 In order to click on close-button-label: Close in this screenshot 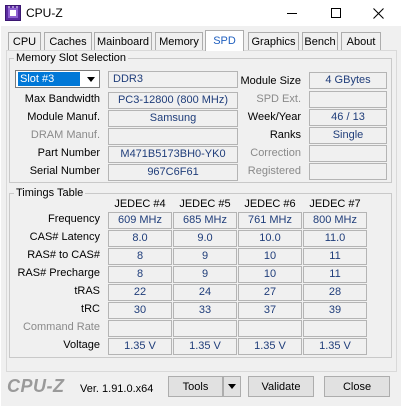, I will do `click(357, 386)`.